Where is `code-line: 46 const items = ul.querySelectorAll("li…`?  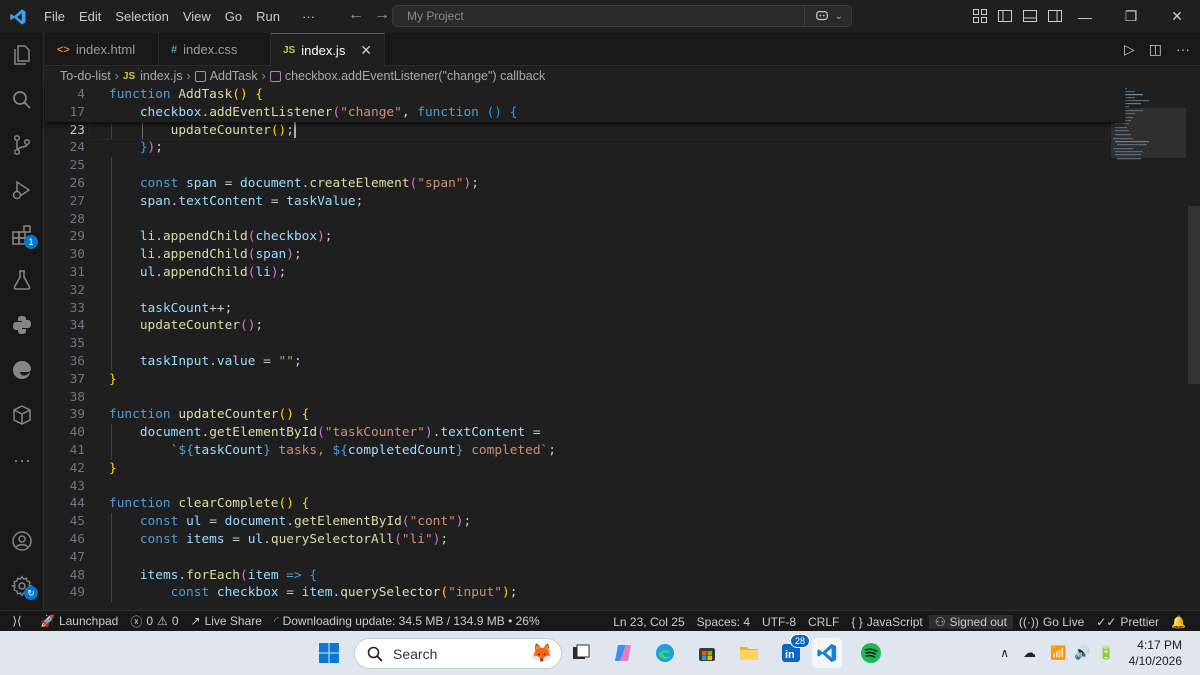 code-line: 46 const items = ul.querySelectorAll("li… is located at coordinates (585, 540).